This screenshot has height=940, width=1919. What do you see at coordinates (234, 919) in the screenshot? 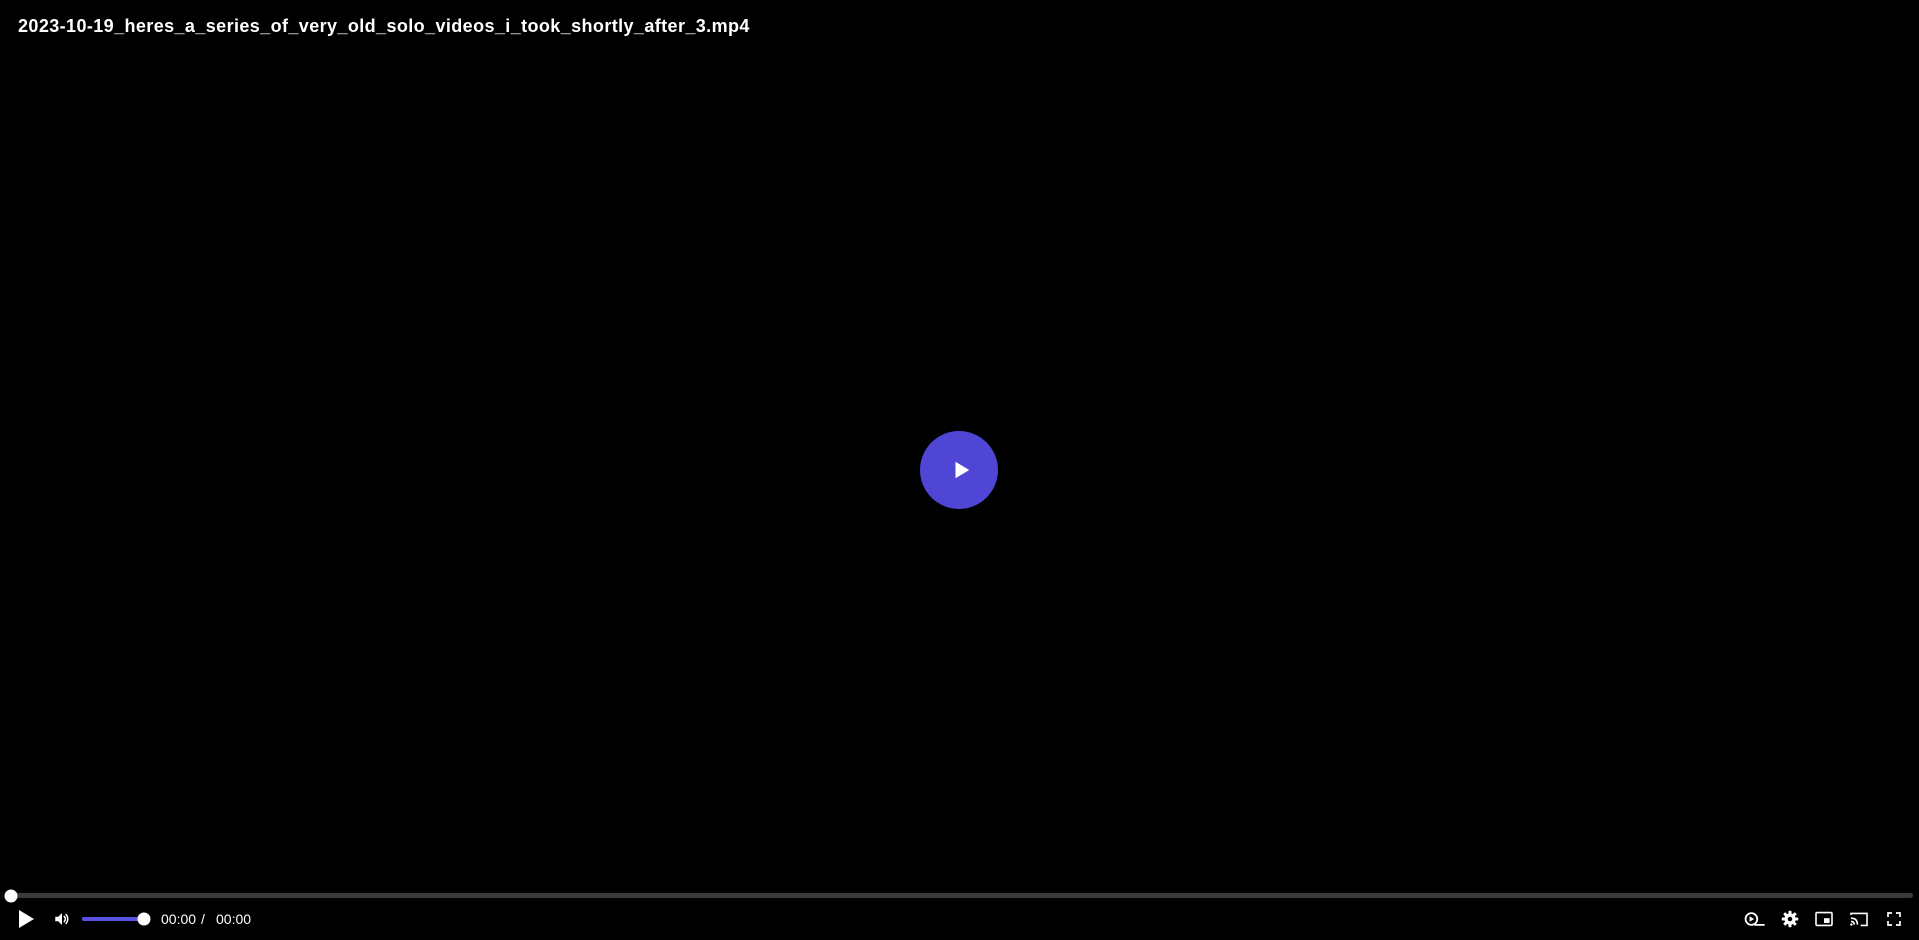
I see `duration: 00:00` at bounding box center [234, 919].